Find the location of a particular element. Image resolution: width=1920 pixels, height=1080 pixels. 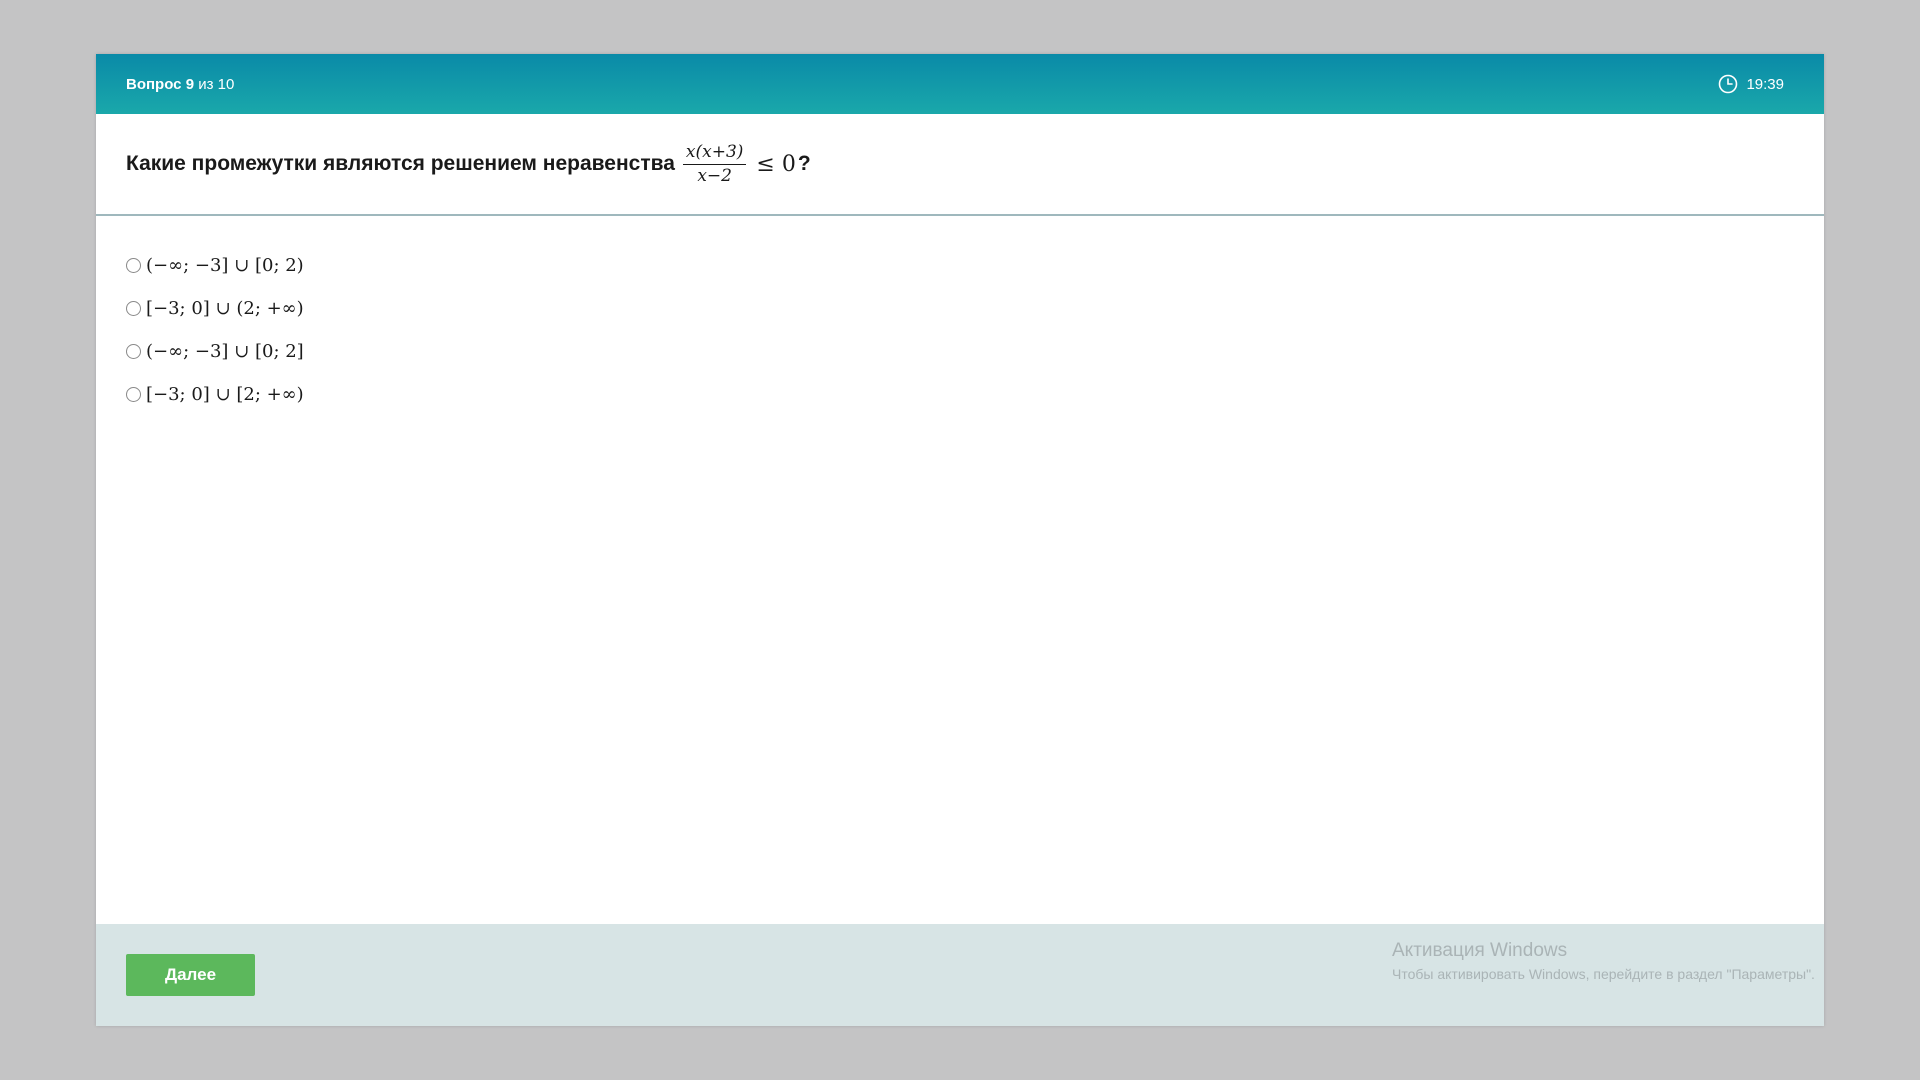

clock-icon is located at coordinates (1728, 84).